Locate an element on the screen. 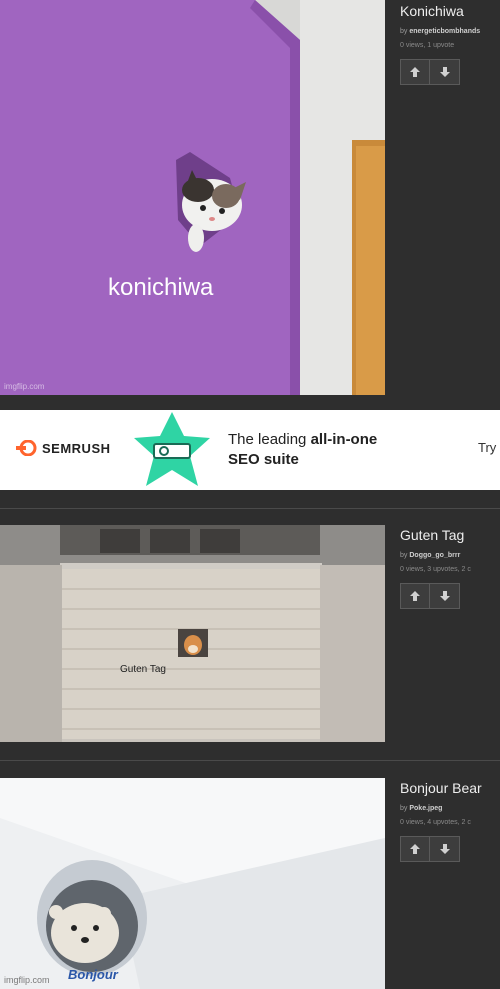  post-stats: 0 views, 3 upvotes, 2 c is located at coordinates (435, 569).